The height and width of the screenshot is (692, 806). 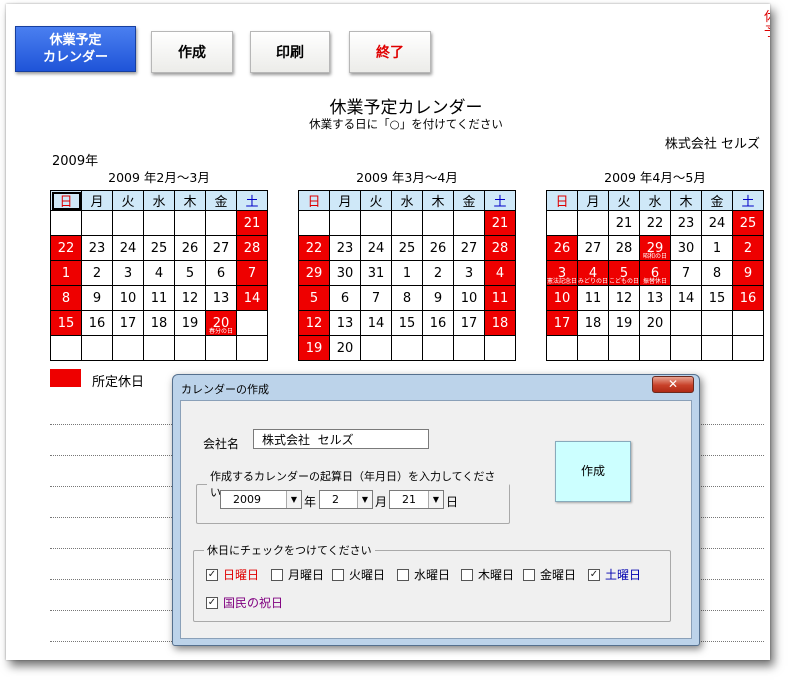 I want to click on calendar-day-cell: 19, so click(x=190, y=323).